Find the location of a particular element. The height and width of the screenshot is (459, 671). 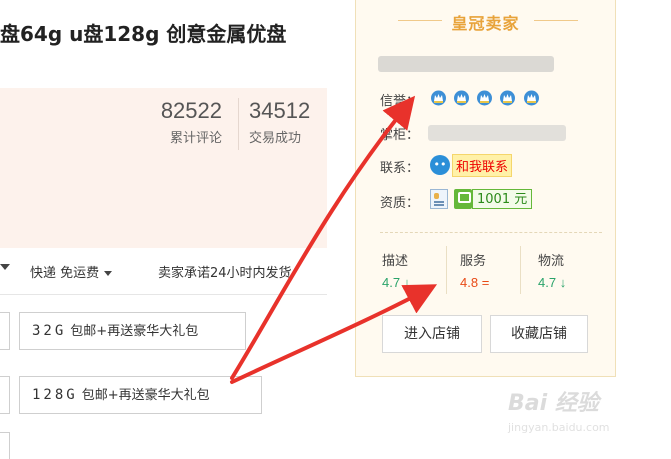

score-value: 4.8 is located at coordinates (469, 282).